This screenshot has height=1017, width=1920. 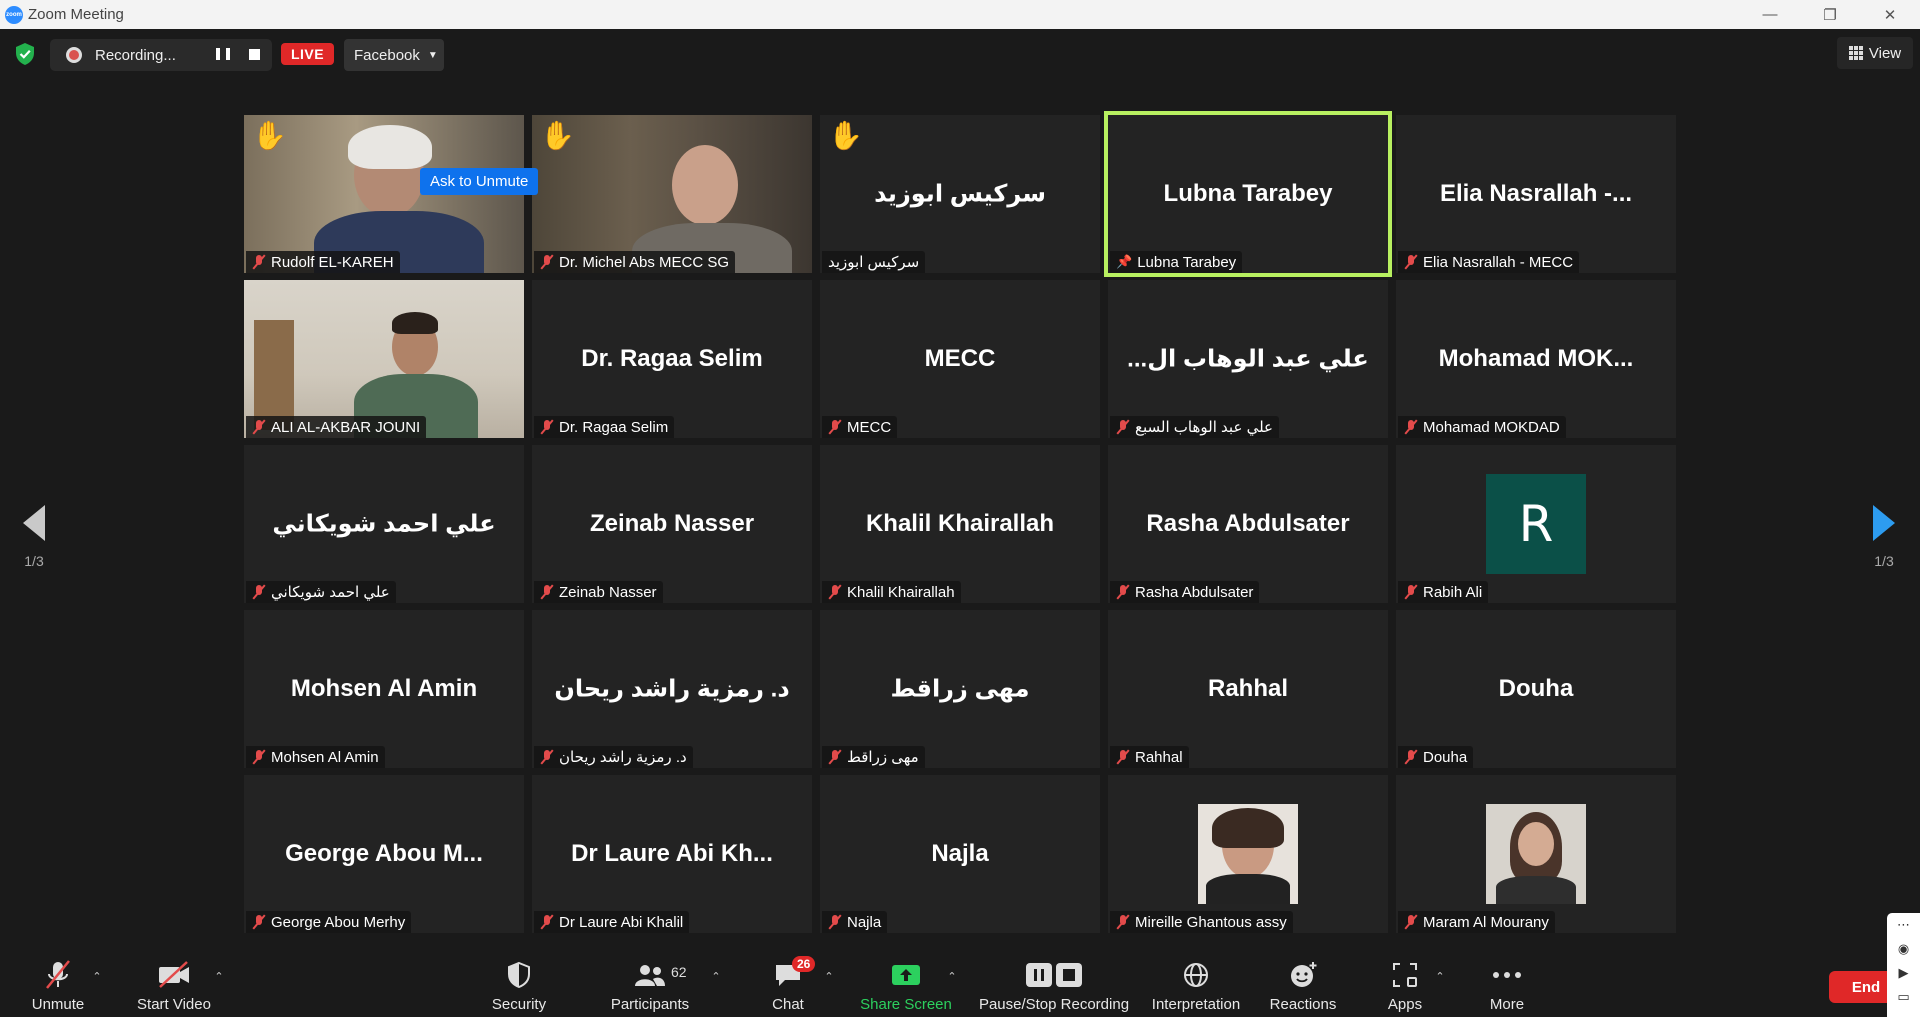 I want to click on ask-to-unmute-button: Ask to Unmute, so click(x=479, y=181).